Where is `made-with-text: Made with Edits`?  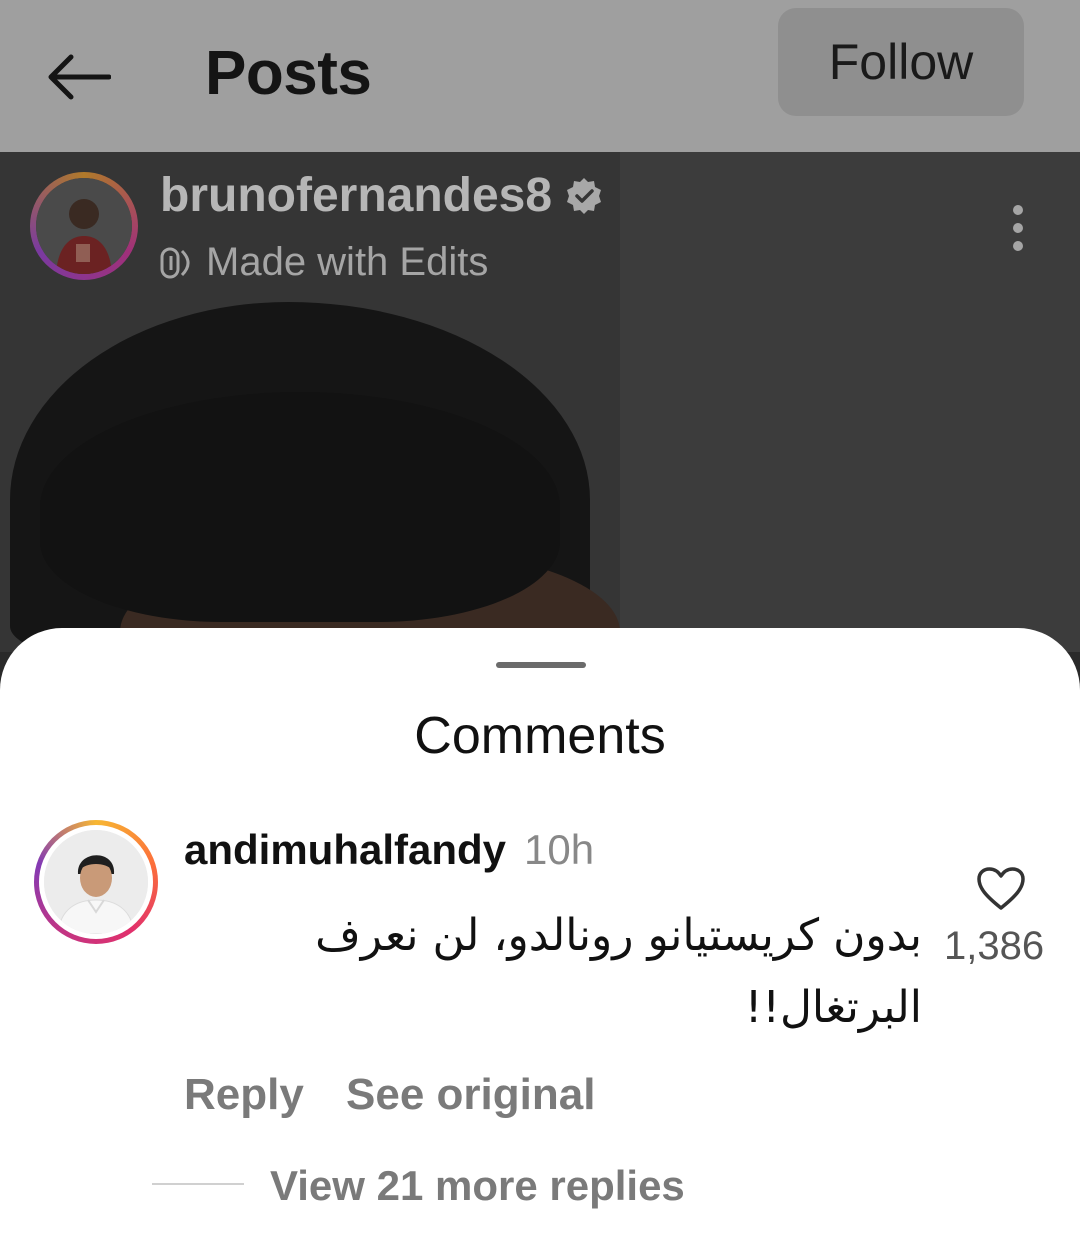 made-with-text: Made with Edits is located at coordinates (347, 262).